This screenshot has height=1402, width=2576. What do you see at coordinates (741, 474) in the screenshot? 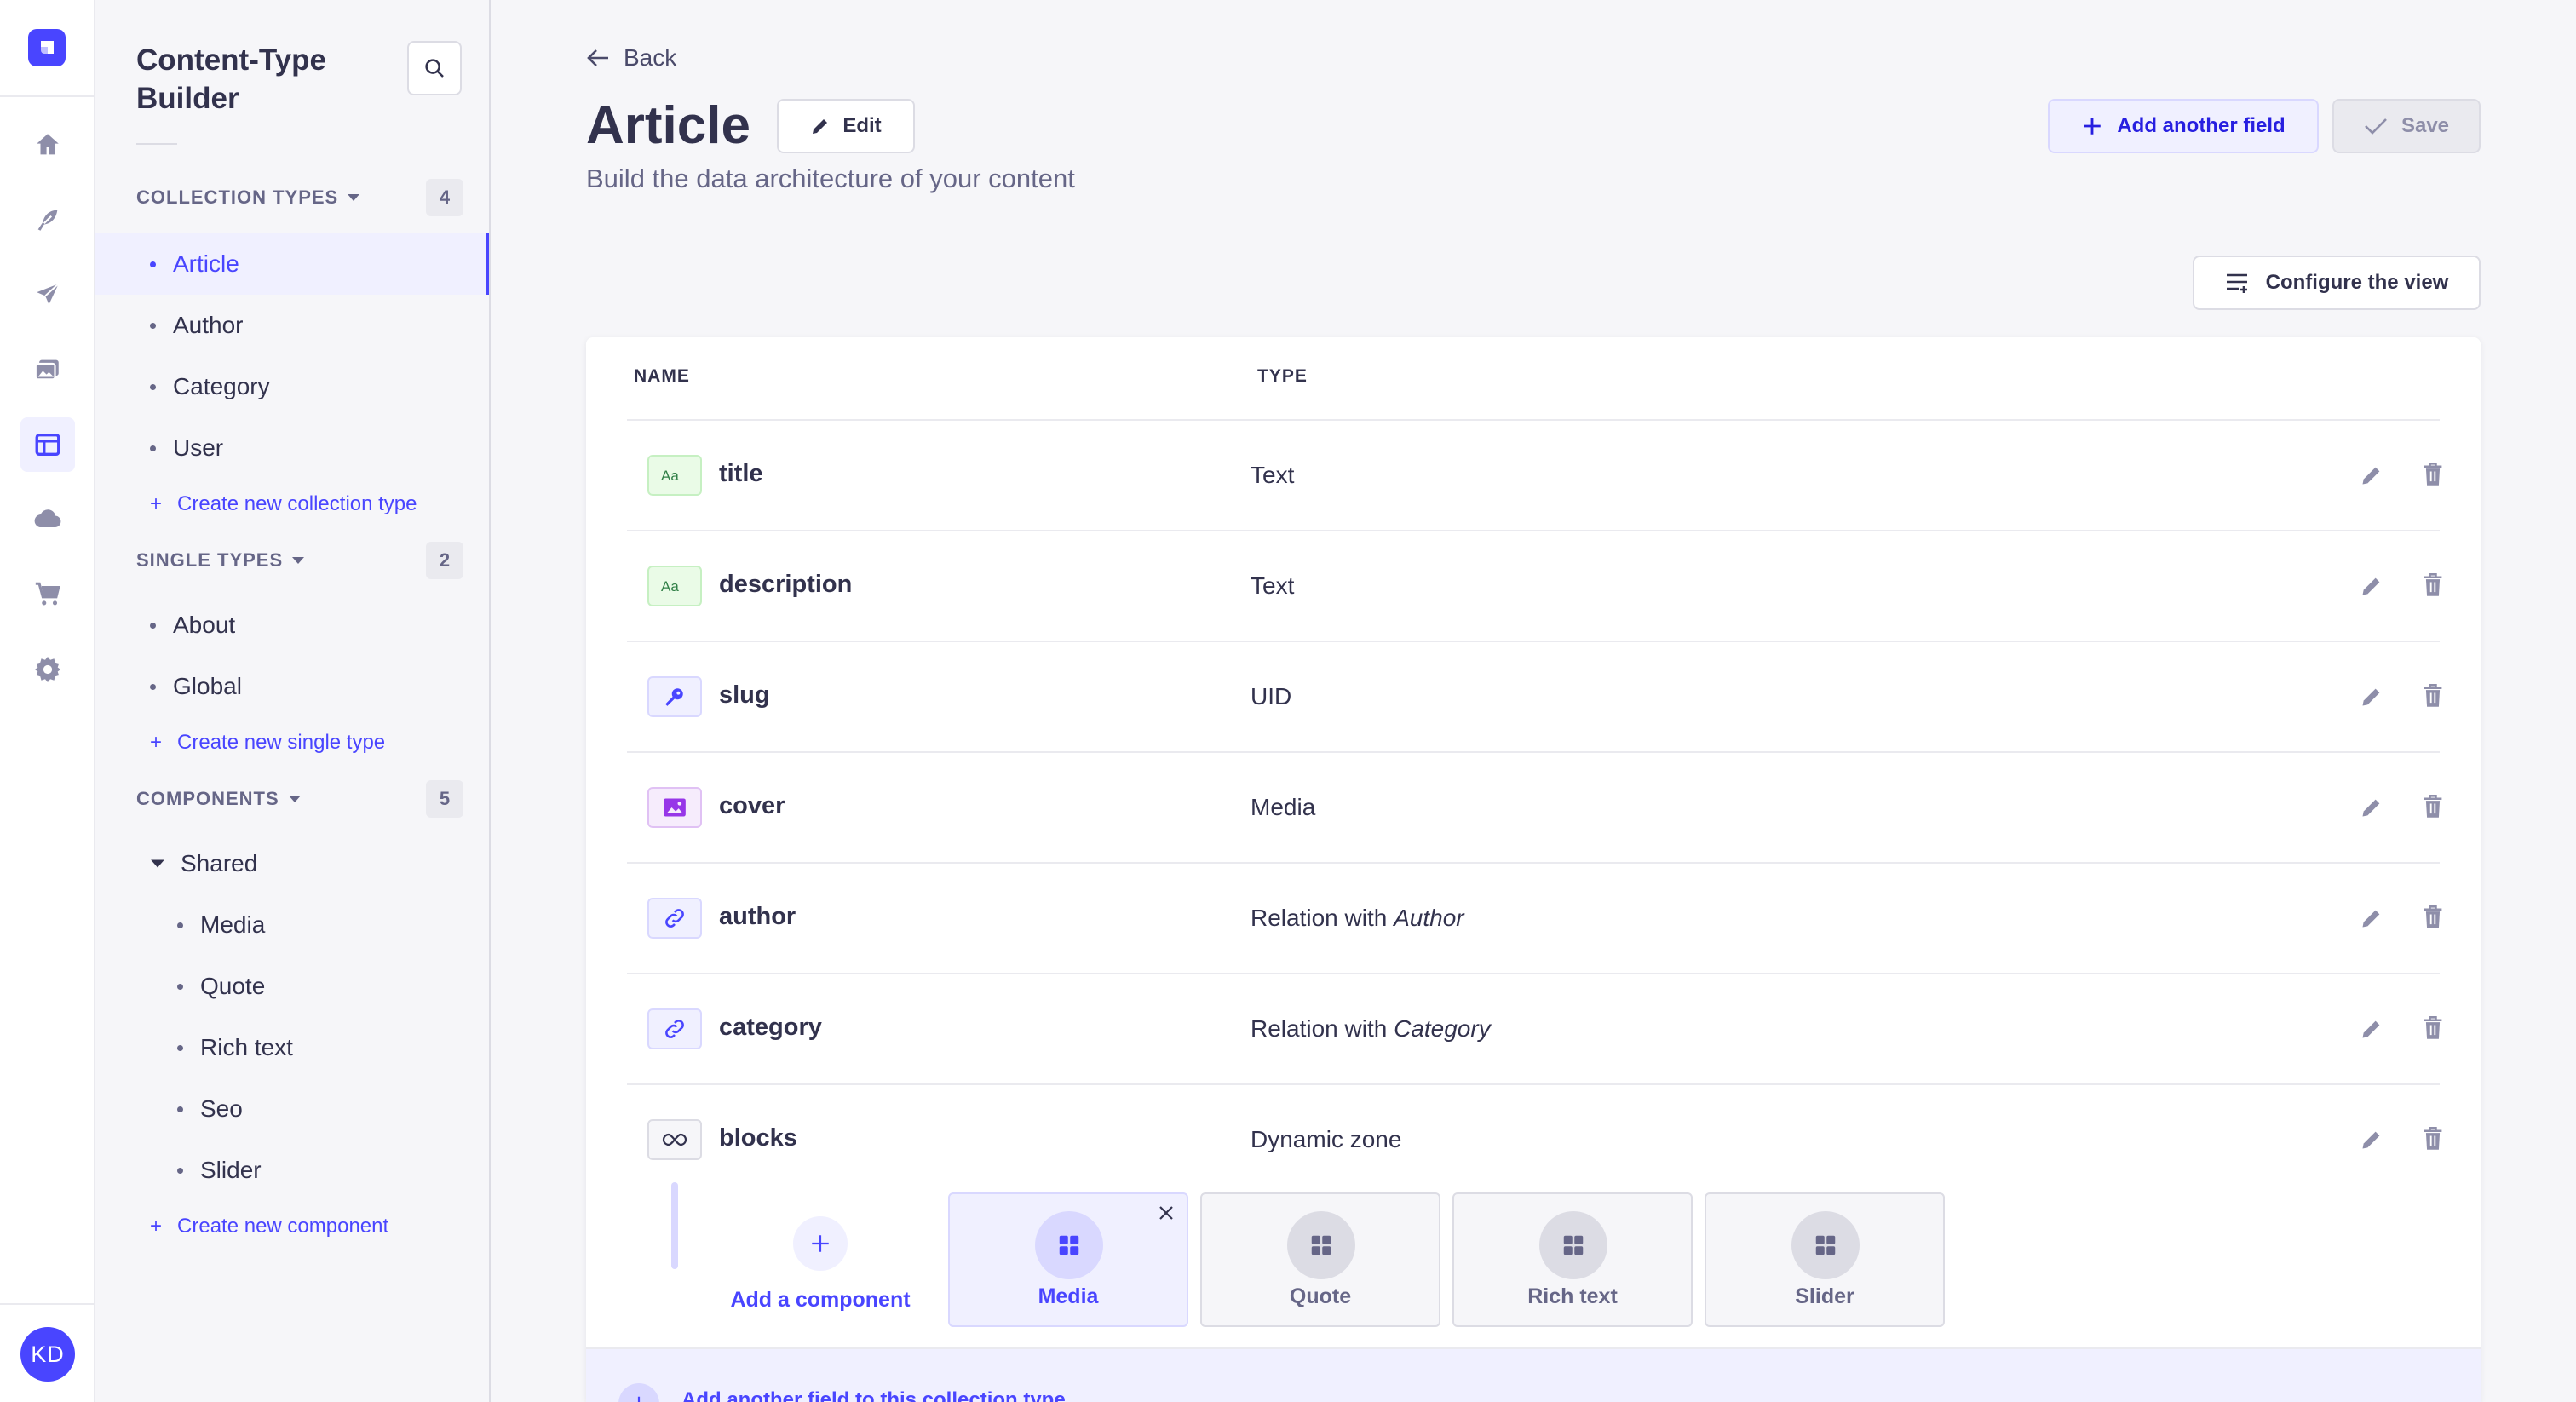
I see `field-name: title` at bounding box center [741, 474].